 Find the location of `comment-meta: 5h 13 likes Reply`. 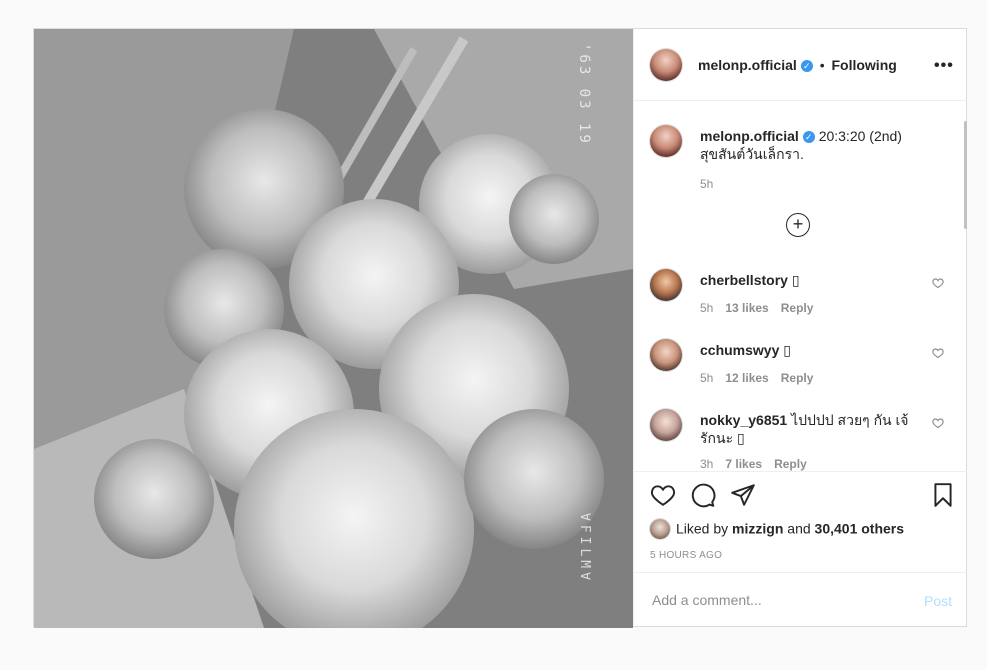

comment-meta: 5h 13 likes Reply is located at coordinates (762, 308).